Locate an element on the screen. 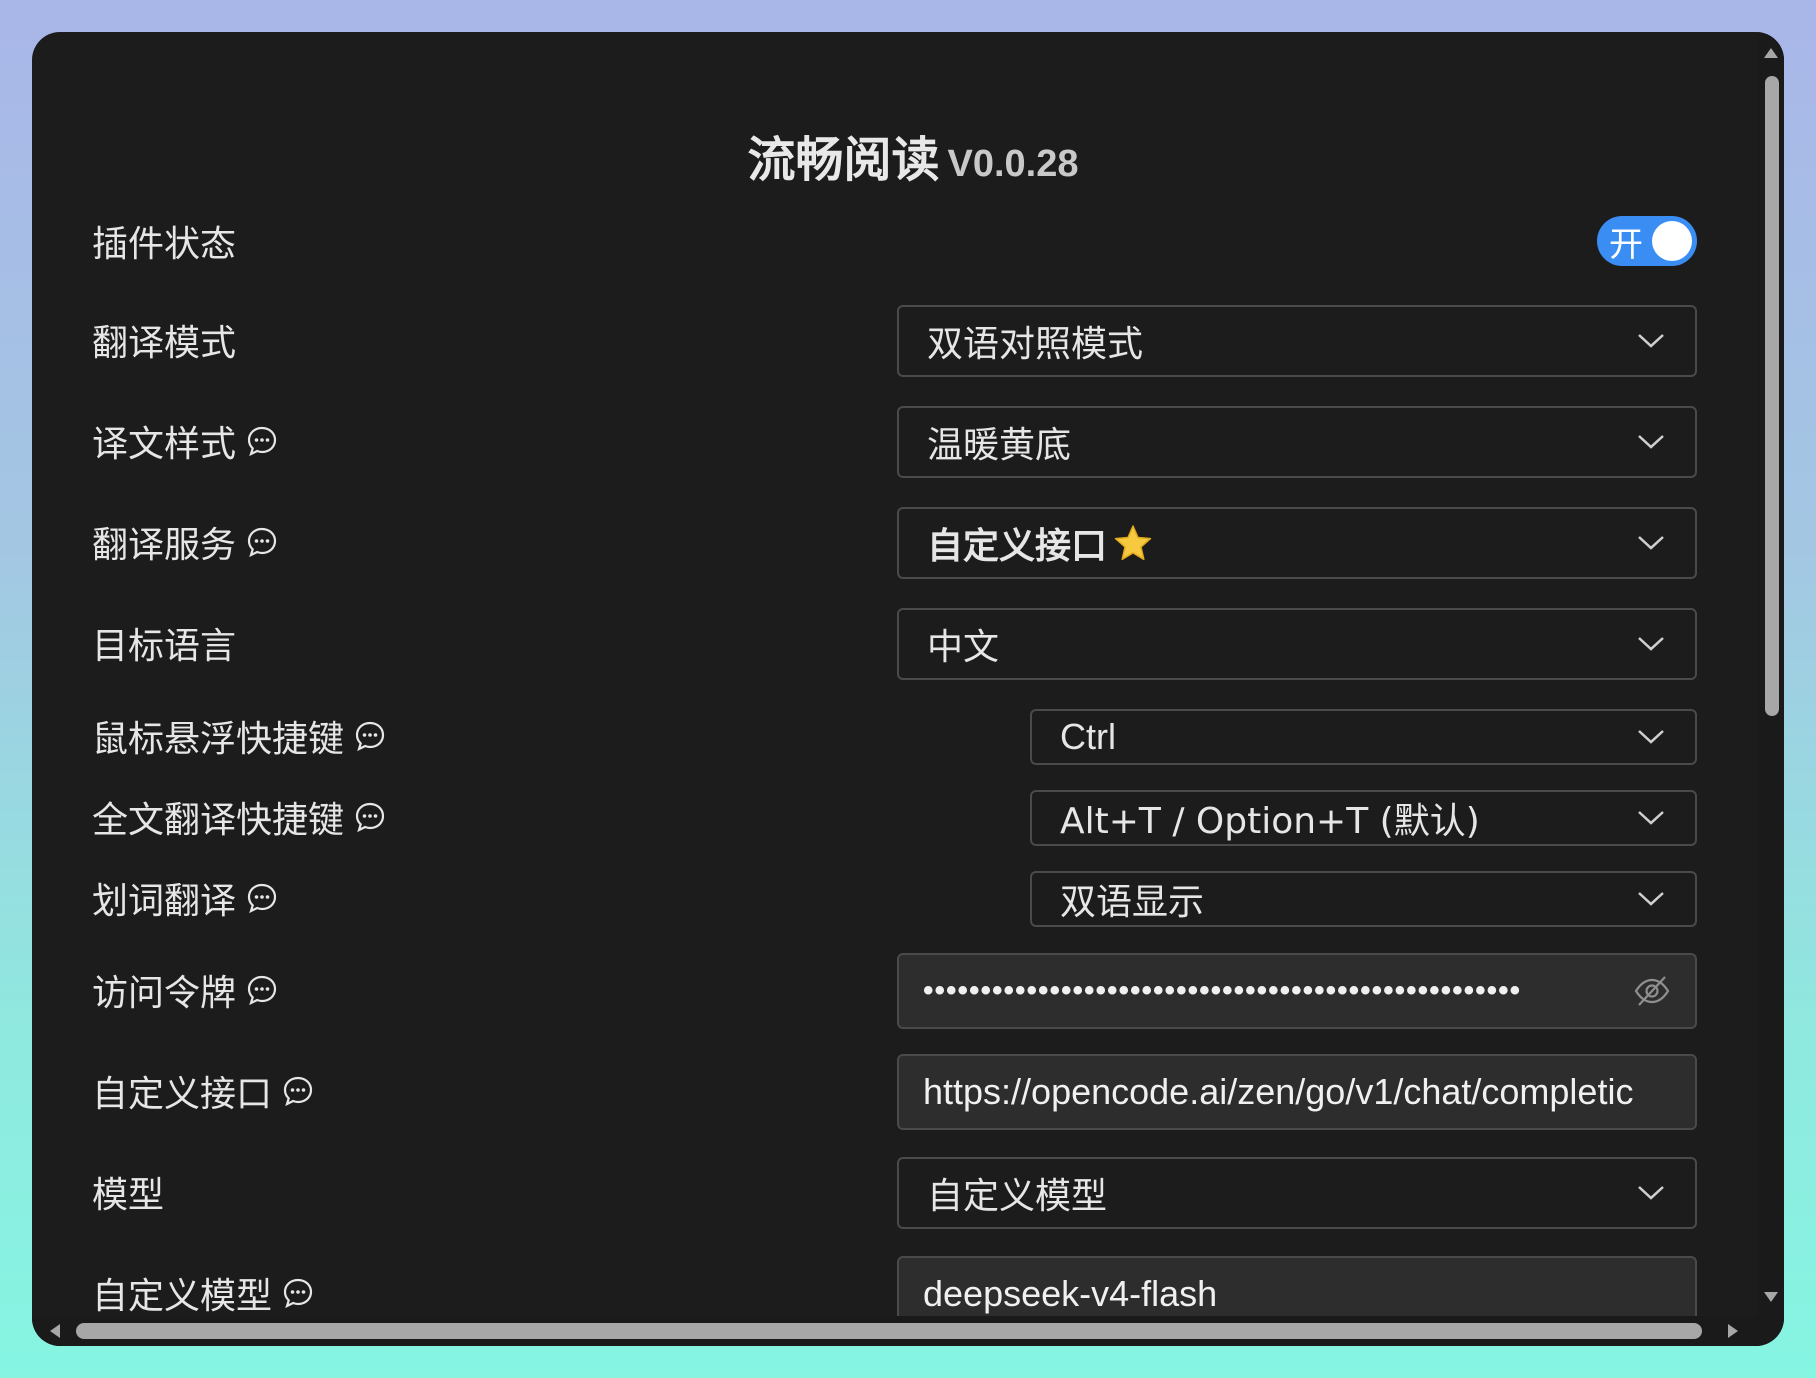 The height and width of the screenshot is (1378, 1816). scroll-right-arrow-icon is located at coordinates (1733, 1331).